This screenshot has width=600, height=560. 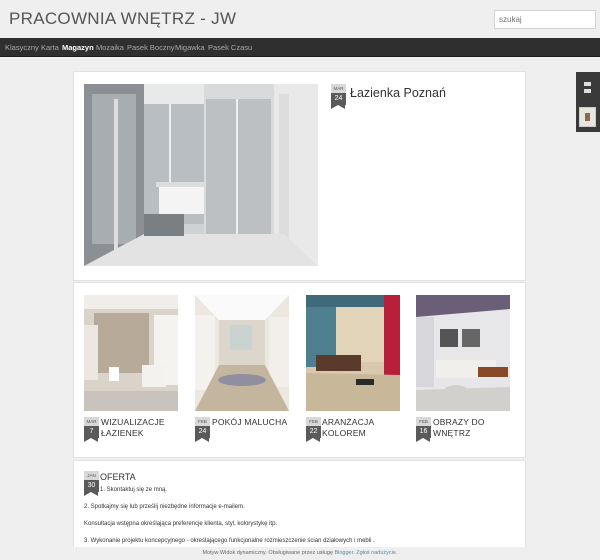 I want to click on featured-post-title: Łazienka Poznań, so click(x=398, y=93).